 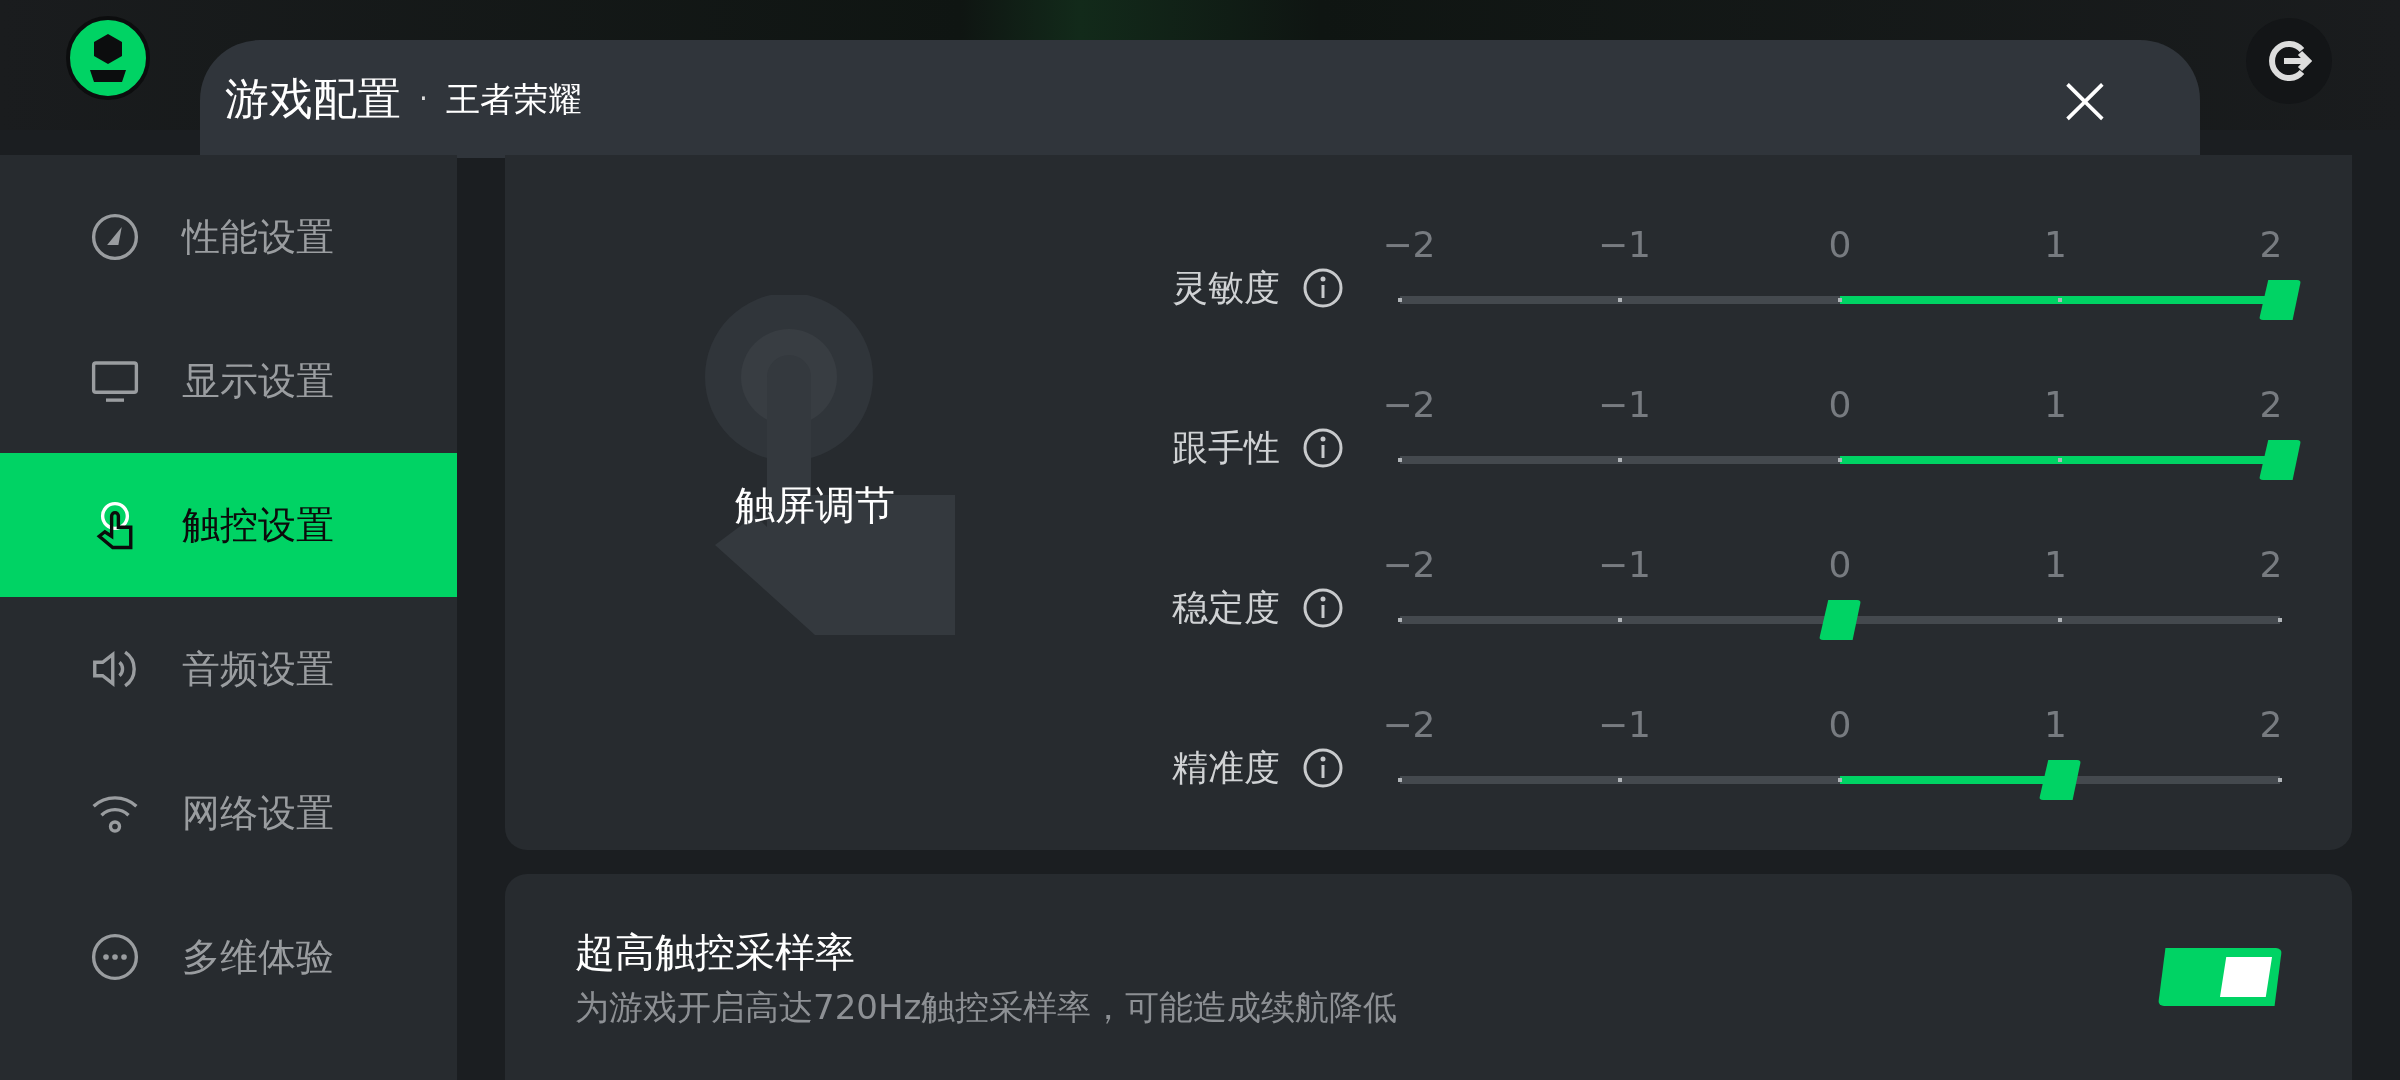 What do you see at coordinates (1226, 768) in the screenshot?
I see `slider-label: 精准度` at bounding box center [1226, 768].